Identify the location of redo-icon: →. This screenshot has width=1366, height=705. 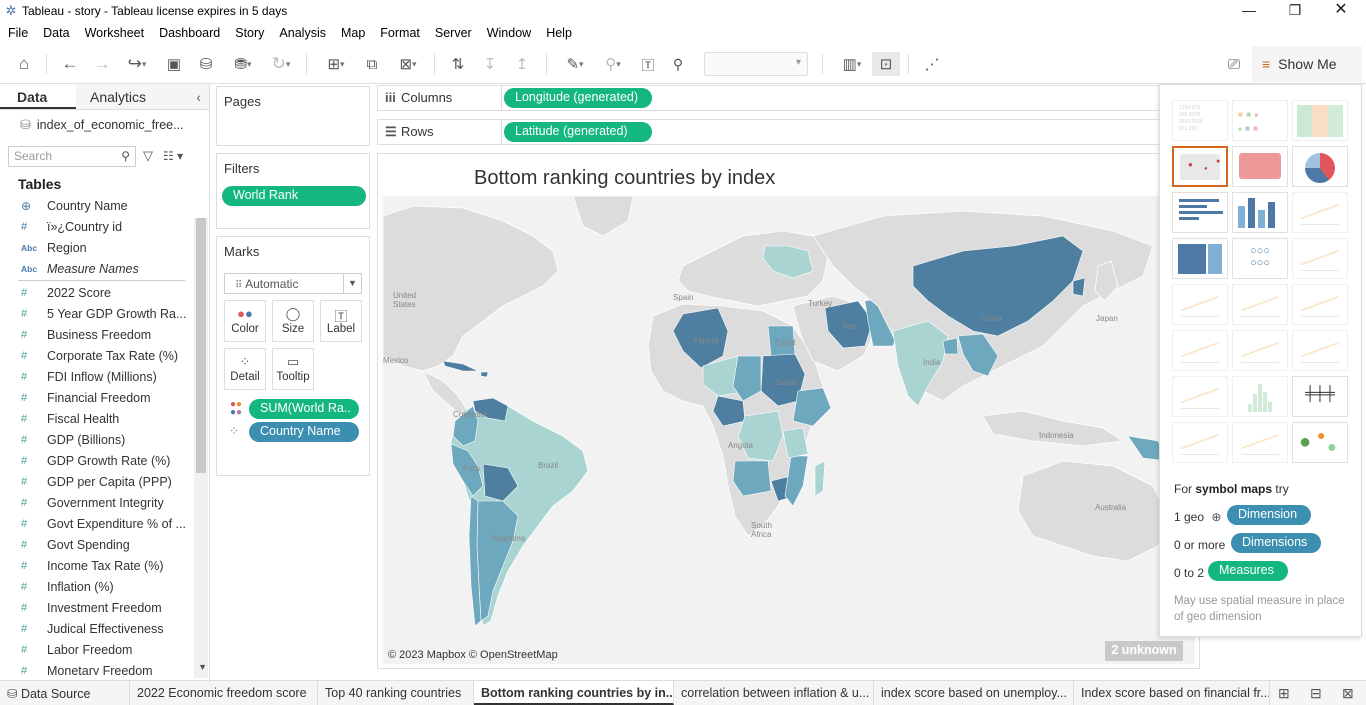
(102, 64).